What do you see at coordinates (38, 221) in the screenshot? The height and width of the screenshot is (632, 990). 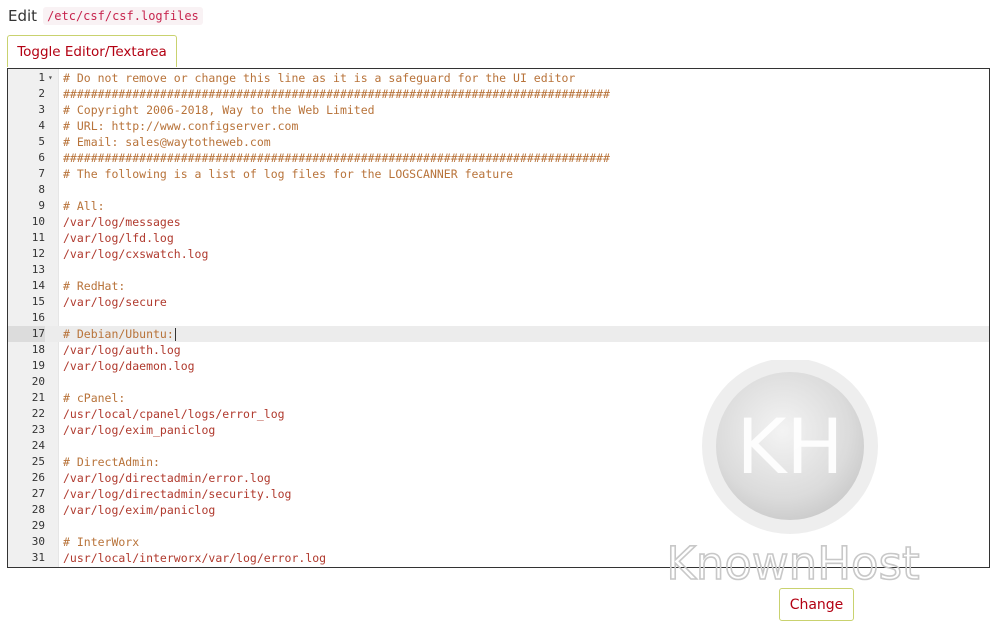 I see `line-number: 10` at bounding box center [38, 221].